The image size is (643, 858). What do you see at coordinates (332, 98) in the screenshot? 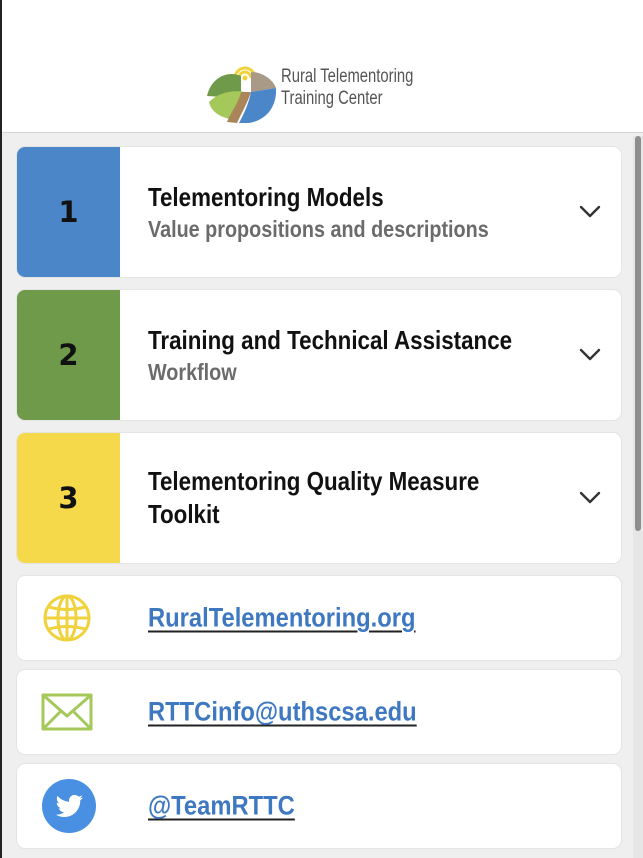
I see `logo-line2: Training Center` at bounding box center [332, 98].